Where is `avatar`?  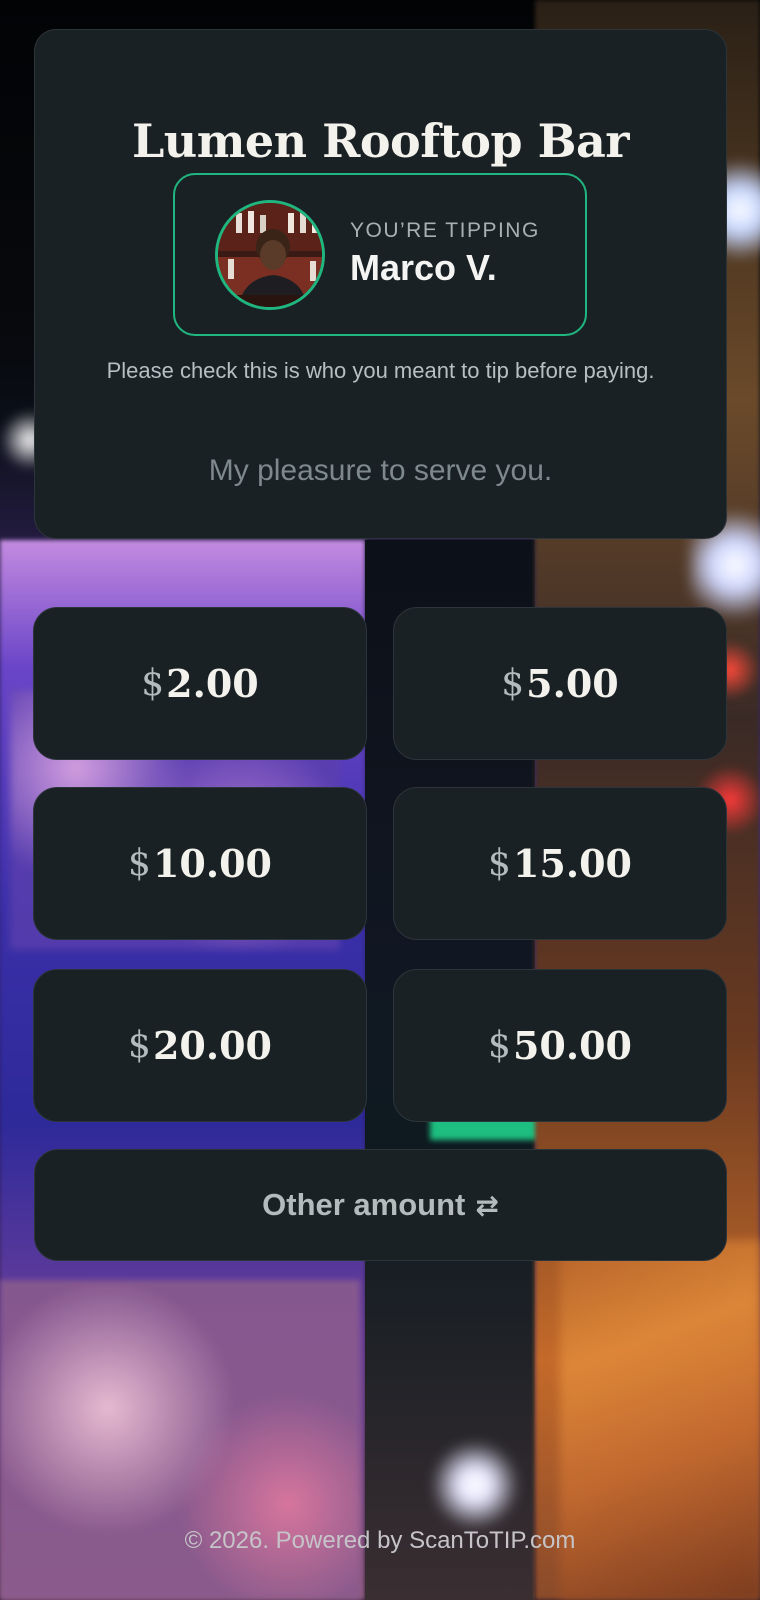
avatar is located at coordinates (270, 255).